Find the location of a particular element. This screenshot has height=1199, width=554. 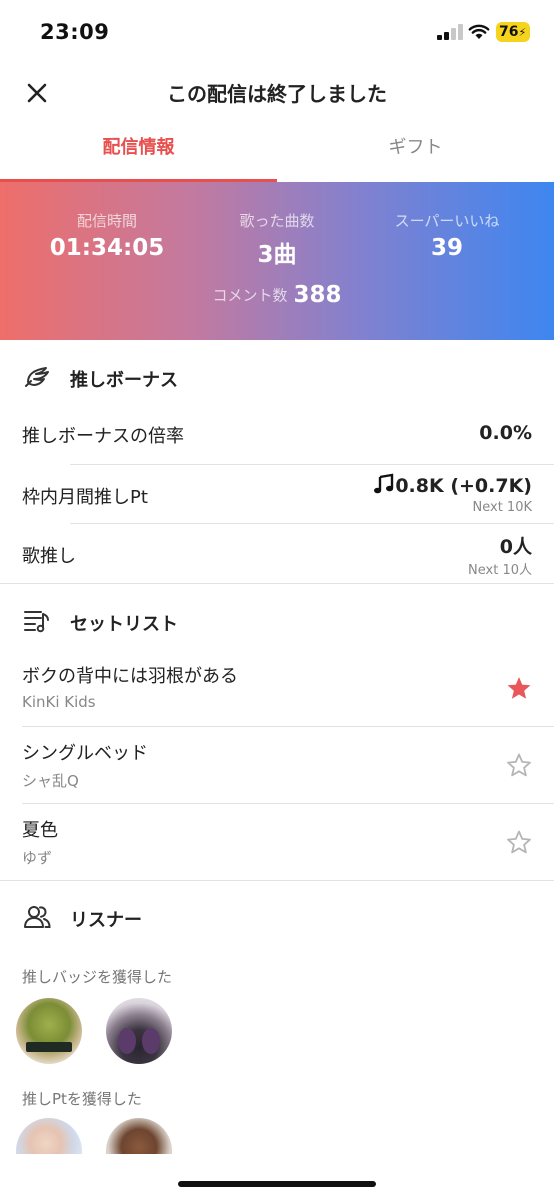

stat-comments-label: コメント数 is located at coordinates (250, 295).